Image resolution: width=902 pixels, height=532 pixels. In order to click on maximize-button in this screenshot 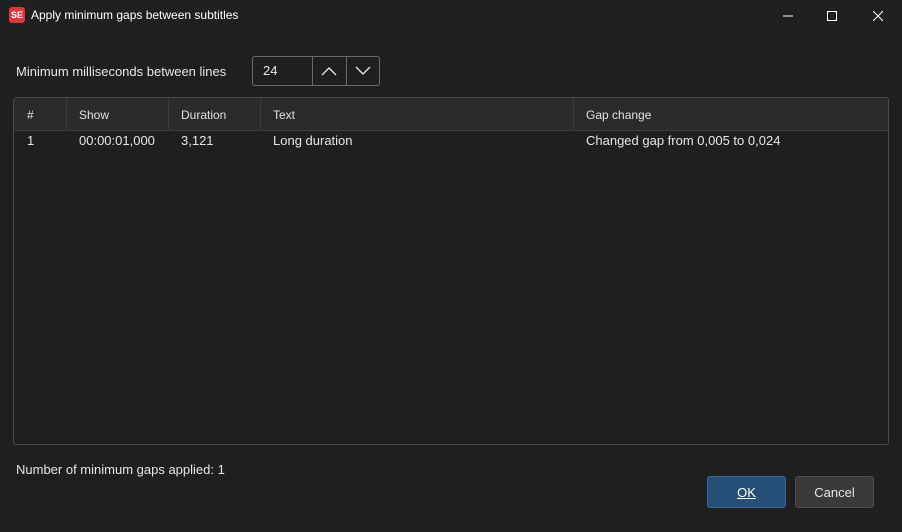, I will do `click(832, 15)`.